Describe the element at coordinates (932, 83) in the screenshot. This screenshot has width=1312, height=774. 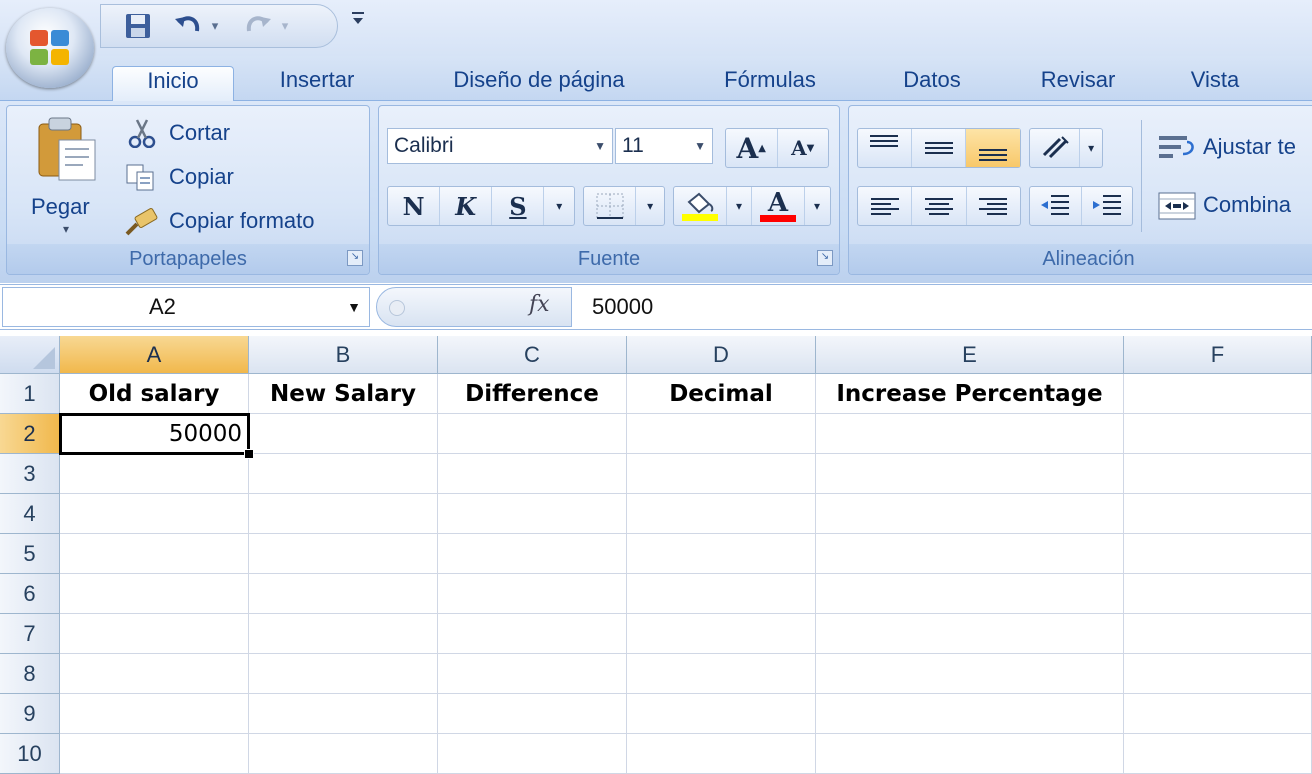
I see `tab-datos: Datos` at that location.